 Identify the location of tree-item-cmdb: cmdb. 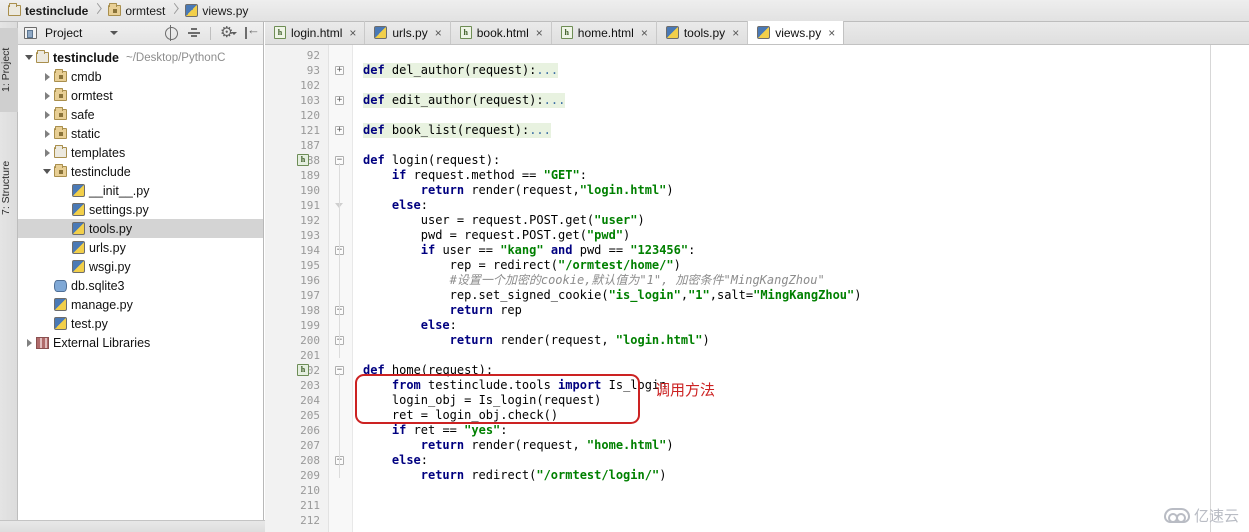
(140, 76).